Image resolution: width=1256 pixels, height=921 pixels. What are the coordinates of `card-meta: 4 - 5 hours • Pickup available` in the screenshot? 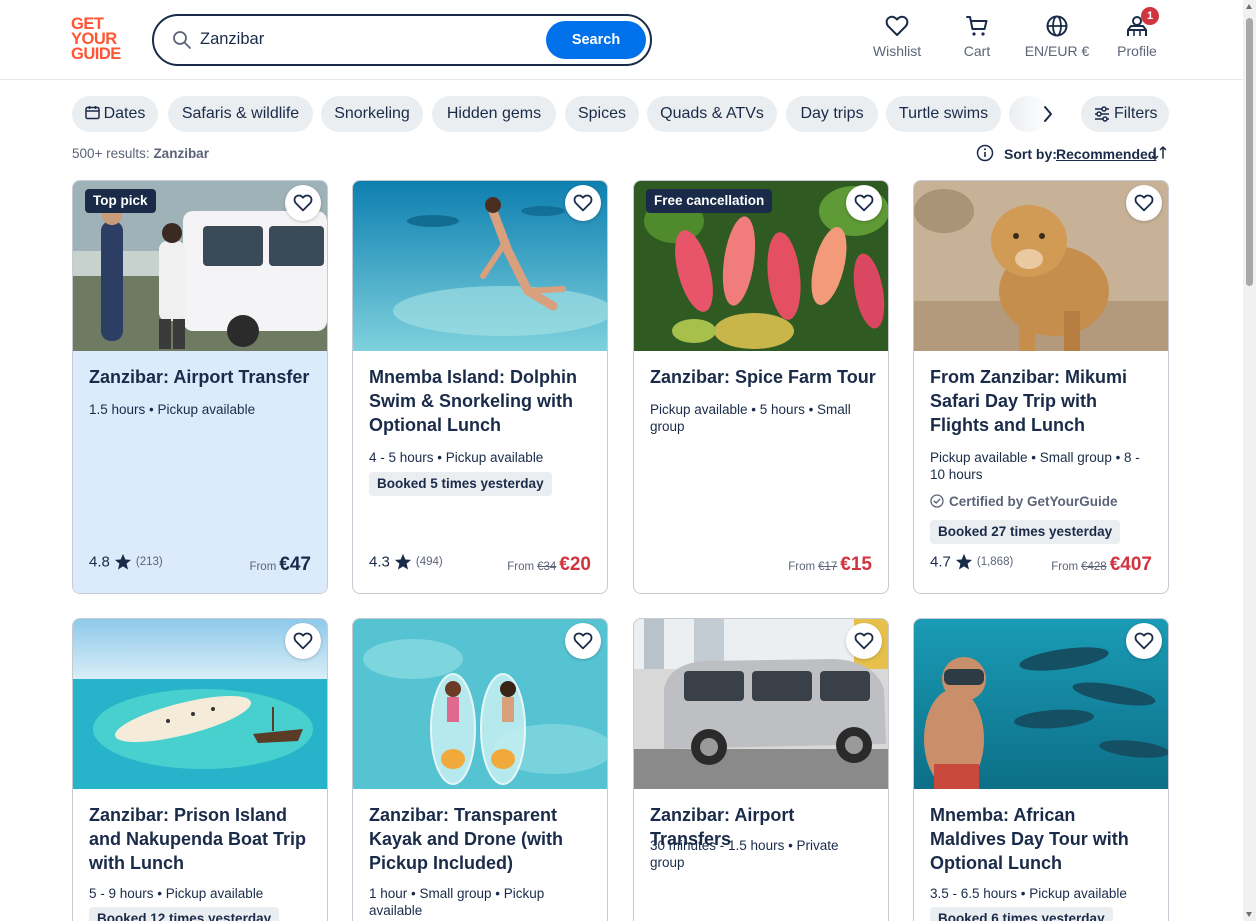 It's located at (456, 457).